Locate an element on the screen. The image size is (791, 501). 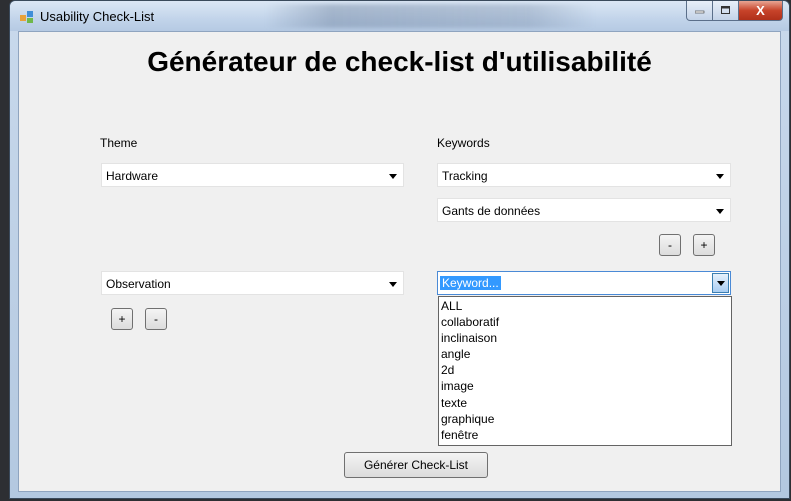
dropdown-option: collaboratif is located at coordinates (585, 322).